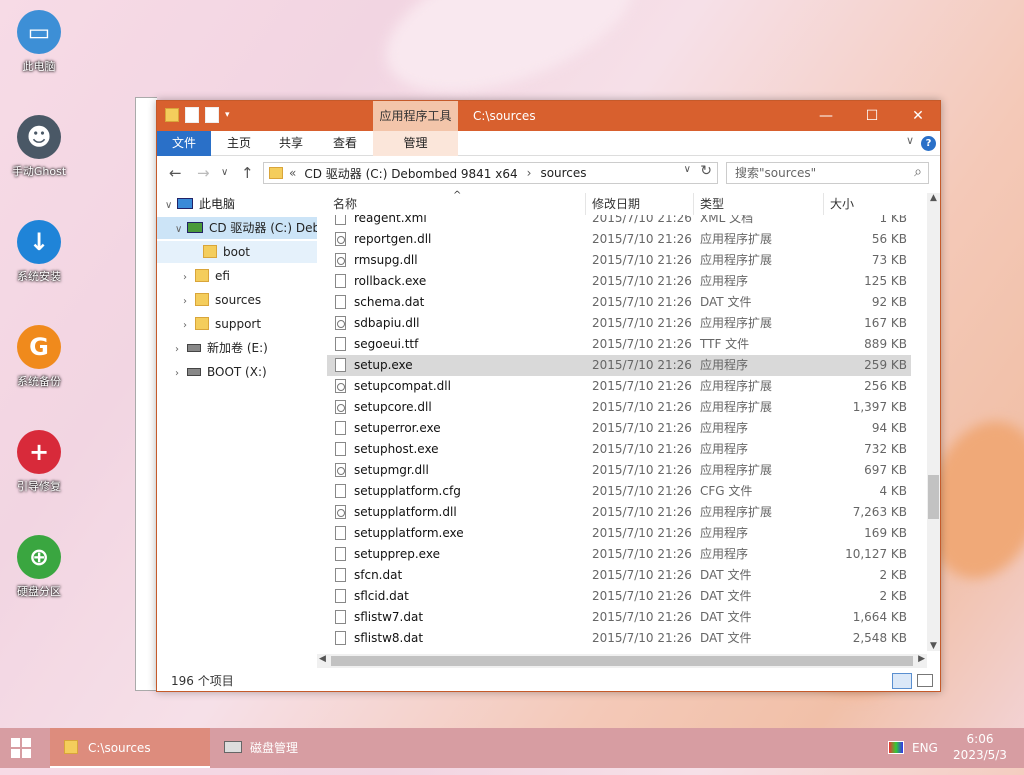  I want to click on file-row: sfcn.dat 2015/7/10 21:26 DAT 文件 2 KB, so click(619, 575).